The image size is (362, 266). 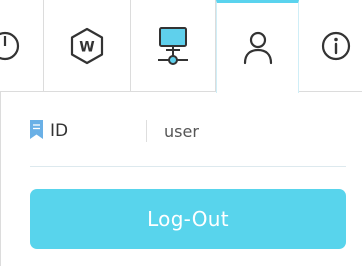 What do you see at coordinates (0, 179) in the screenshot?
I see `panel-left-border` at bounding box center [0, 179].